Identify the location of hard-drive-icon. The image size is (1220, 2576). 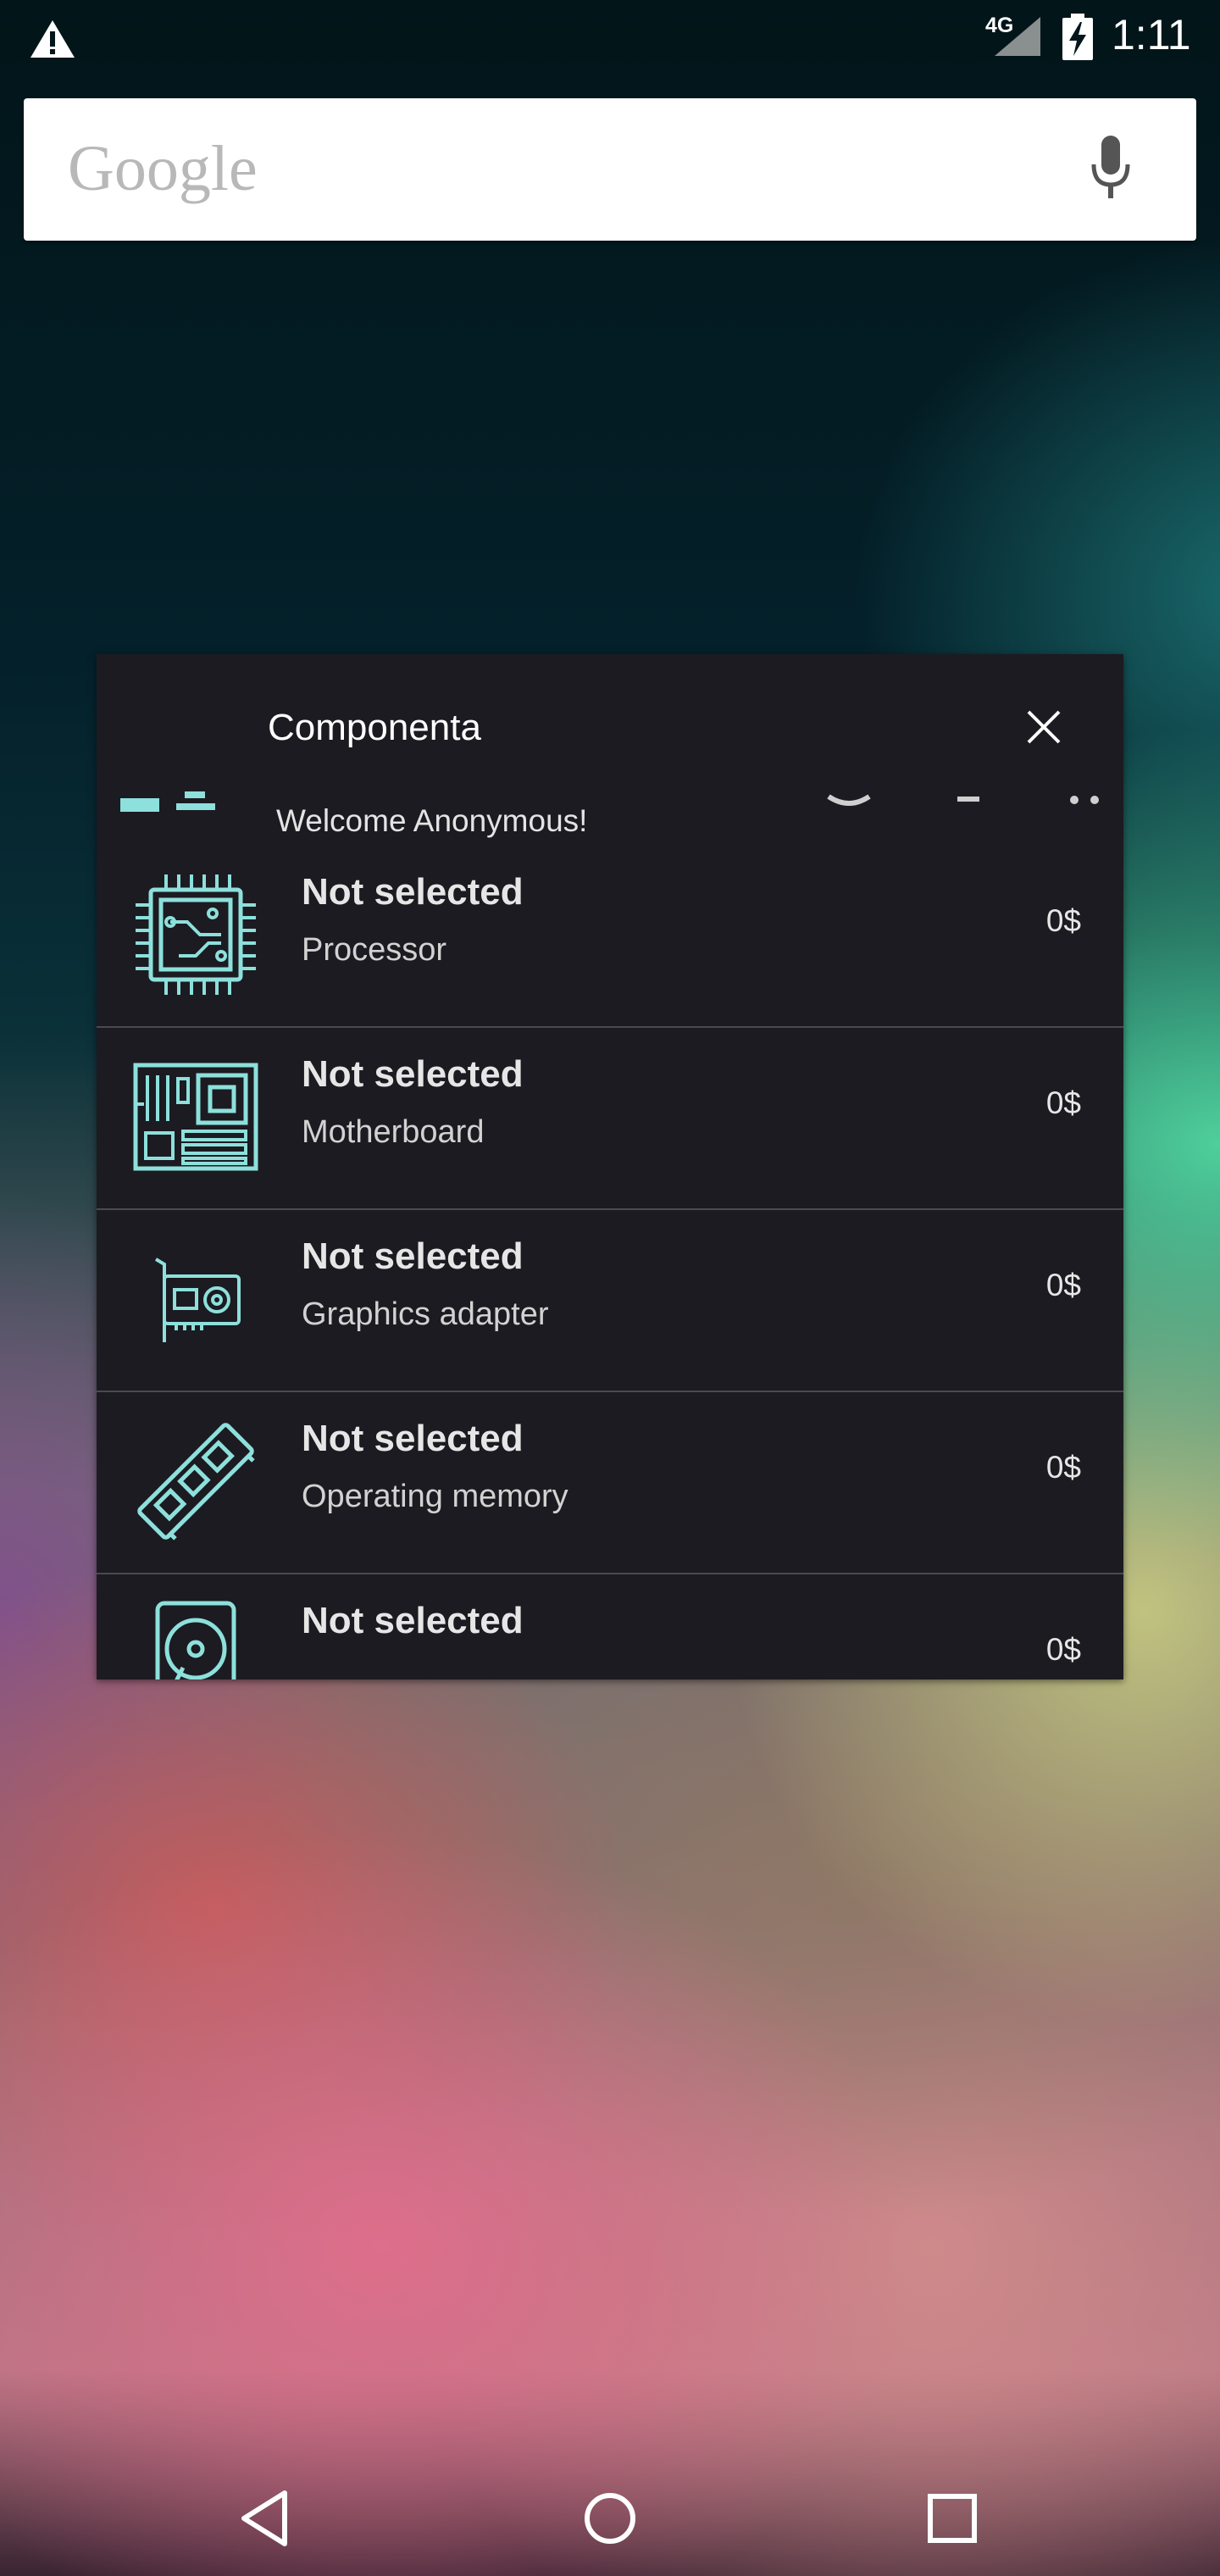
(195, 1640).